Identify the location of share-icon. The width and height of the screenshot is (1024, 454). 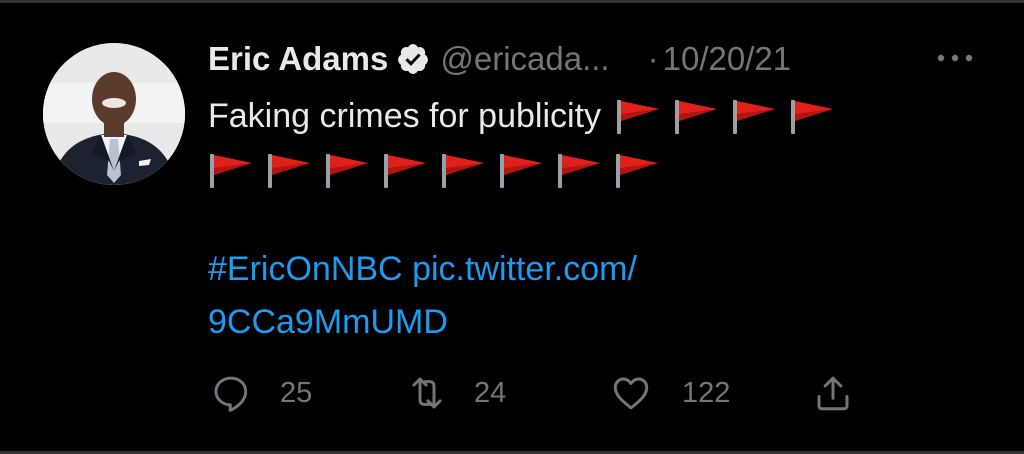
(833, 393).